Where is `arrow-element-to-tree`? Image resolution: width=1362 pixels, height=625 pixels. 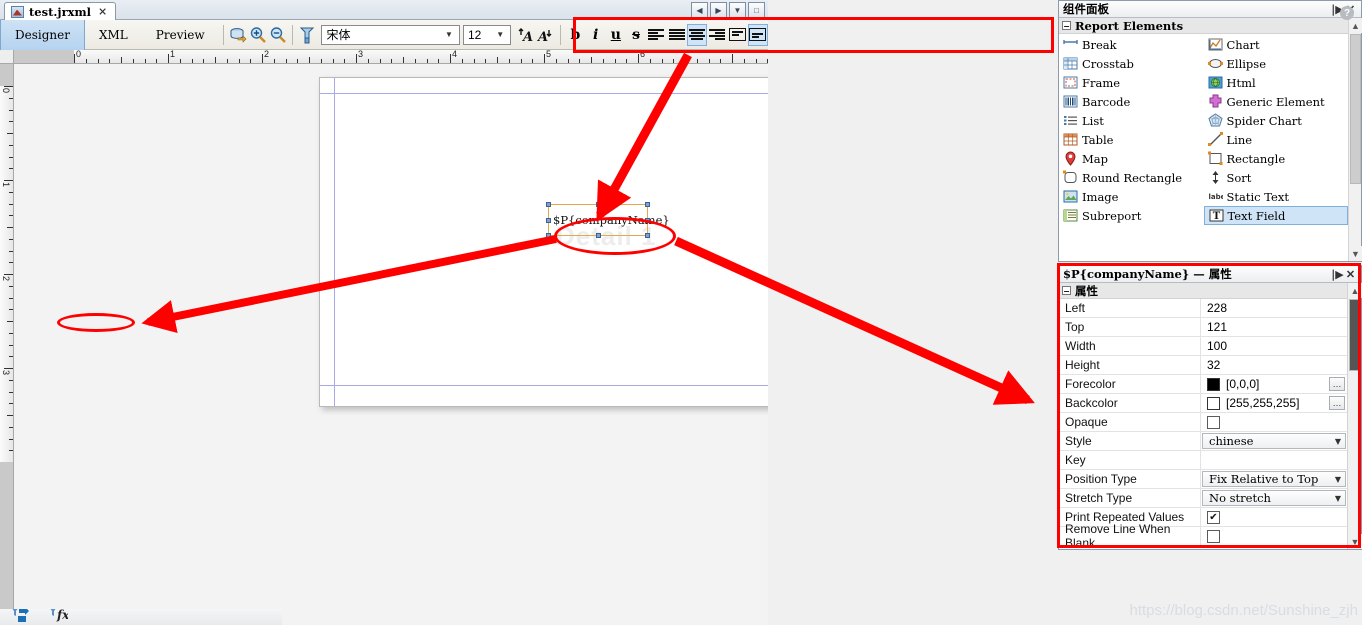 arrow-element-to-tree is located at coordinates (349, 284).